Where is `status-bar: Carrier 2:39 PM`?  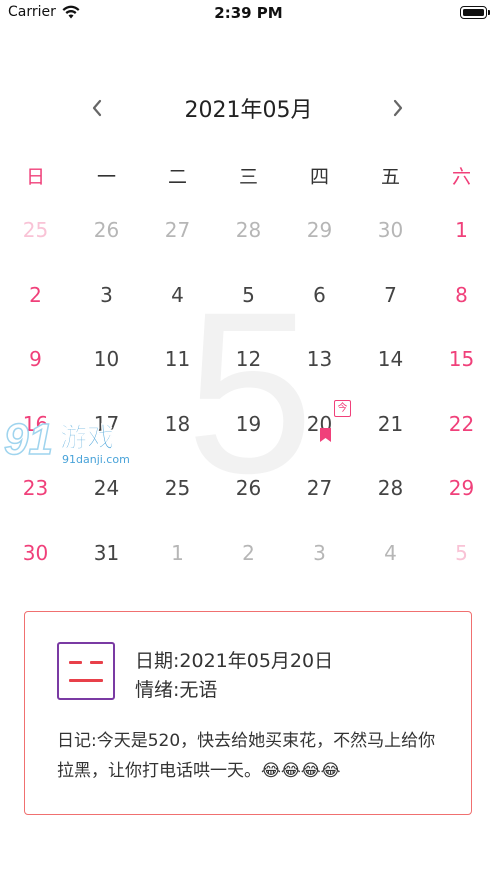 status-bar: Carrier 2:39 PM is located at coordinates (248, 14).